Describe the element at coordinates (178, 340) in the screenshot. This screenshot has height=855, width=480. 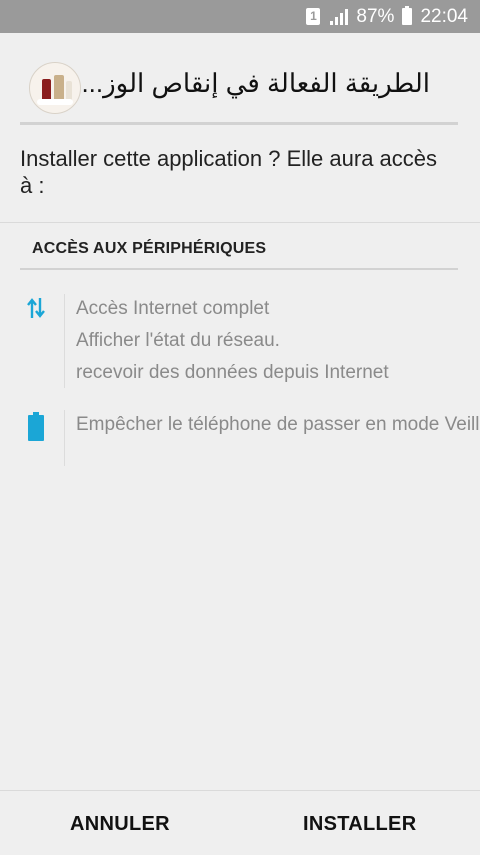
I see `permission-item: Afficher l'état du réseau.` at that location.